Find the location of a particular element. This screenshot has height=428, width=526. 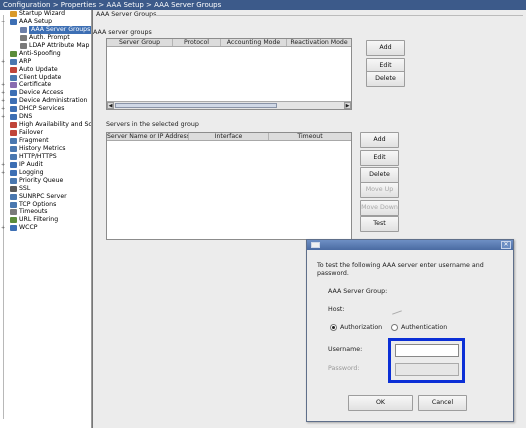

device-admin-icon is located at coordinates (13, 101).